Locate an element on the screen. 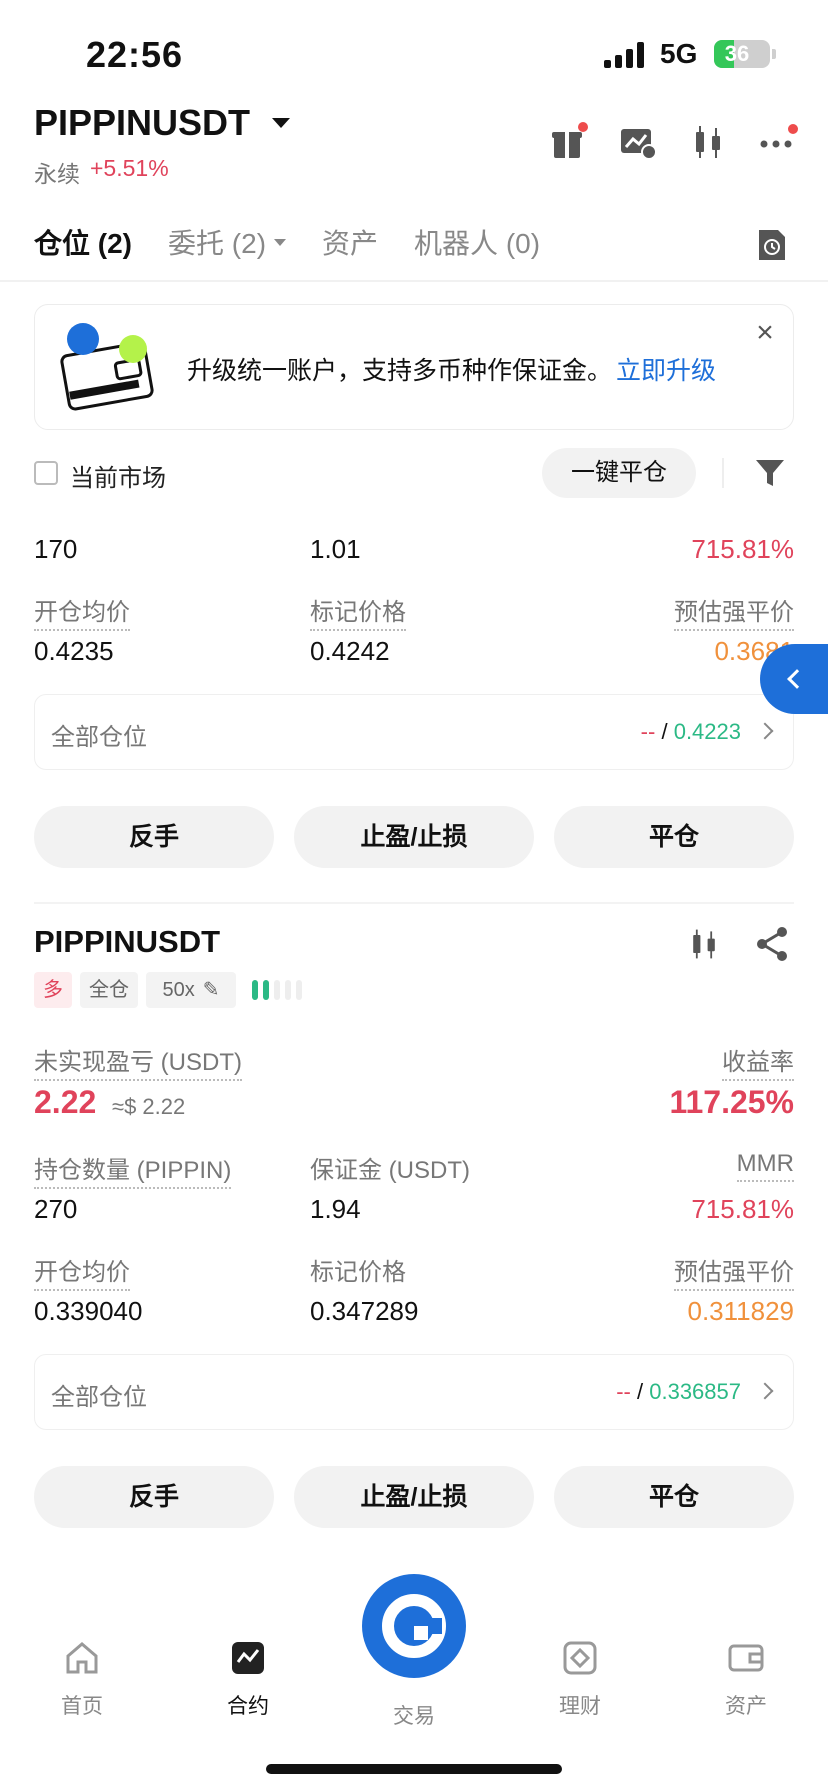 Image resolution: width=828 pixels, height=1792 pixels. position1-liq-label: 预估强平价 is located at coordinates (734, 611).